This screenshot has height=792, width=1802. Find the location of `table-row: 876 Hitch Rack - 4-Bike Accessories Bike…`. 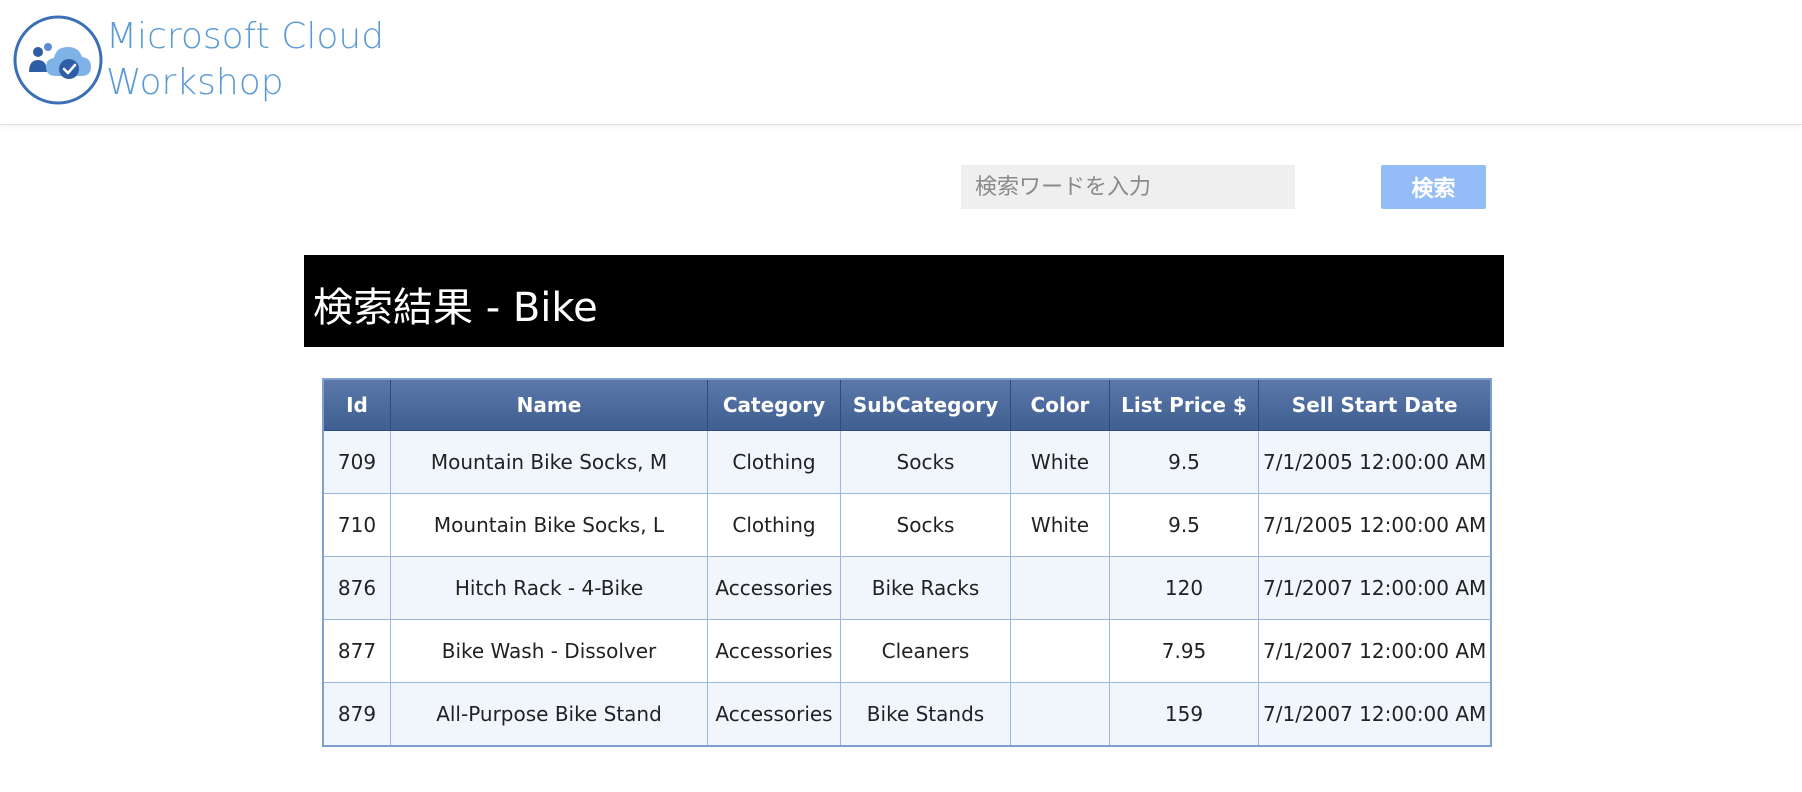

table-row: 876 Hitch Rack - 4-Bike Accessories Bike… is located at coordinates (907, 588).